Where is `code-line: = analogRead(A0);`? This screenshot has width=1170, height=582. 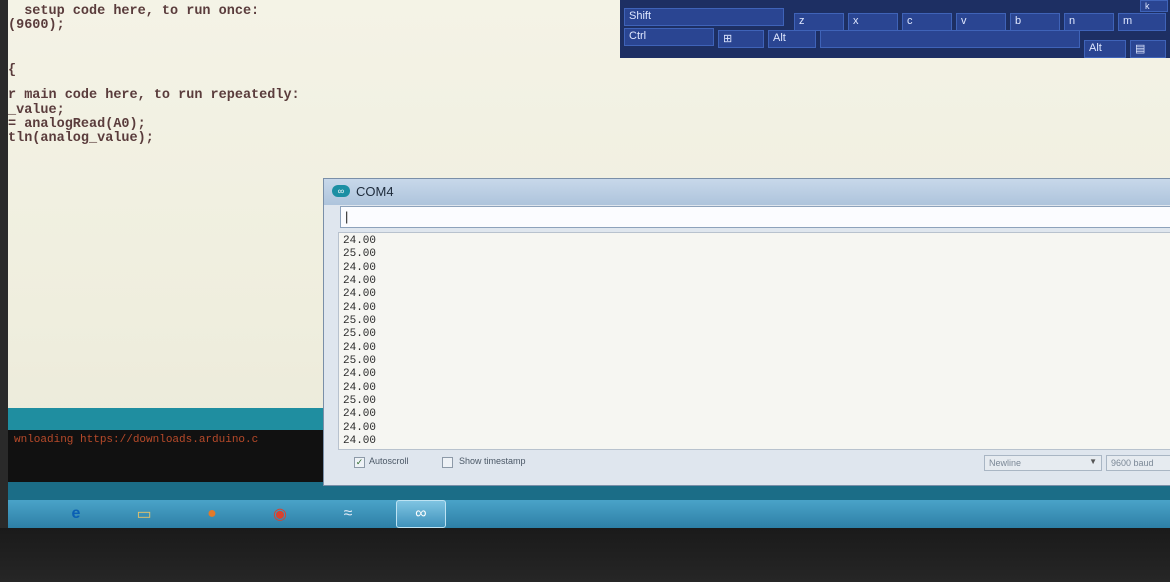 code-line: = analogRead(A0); is located at coordinates (77, 124).